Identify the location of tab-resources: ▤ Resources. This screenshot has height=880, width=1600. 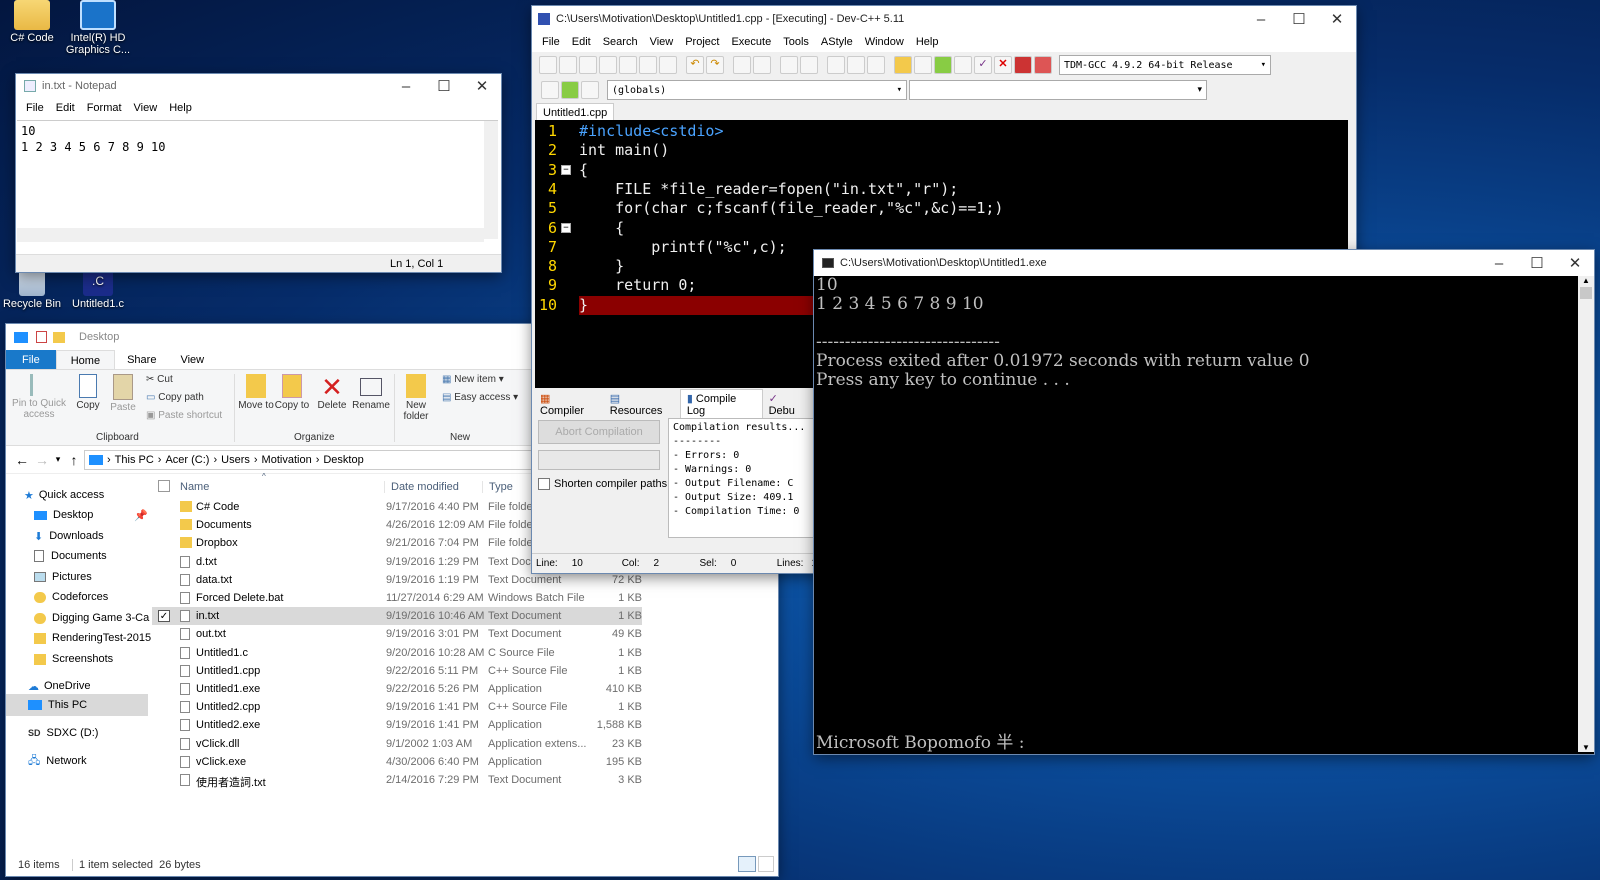
(642, 404).